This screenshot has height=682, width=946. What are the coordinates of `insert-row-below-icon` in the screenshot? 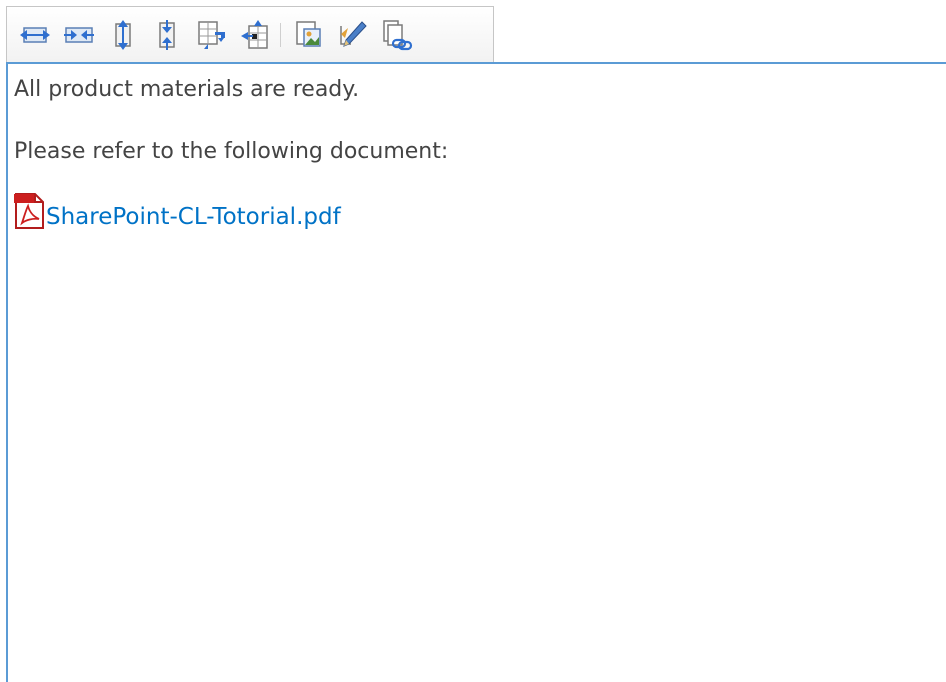 It's located at (211, 35).